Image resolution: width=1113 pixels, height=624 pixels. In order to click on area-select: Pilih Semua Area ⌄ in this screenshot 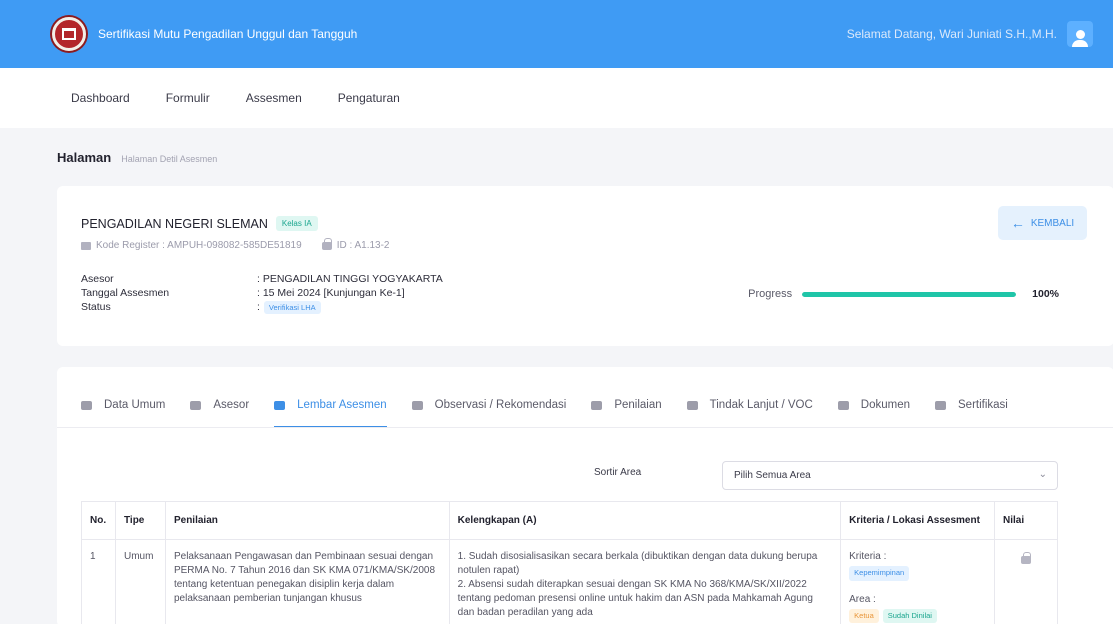, I will do `click(890, 475)`.